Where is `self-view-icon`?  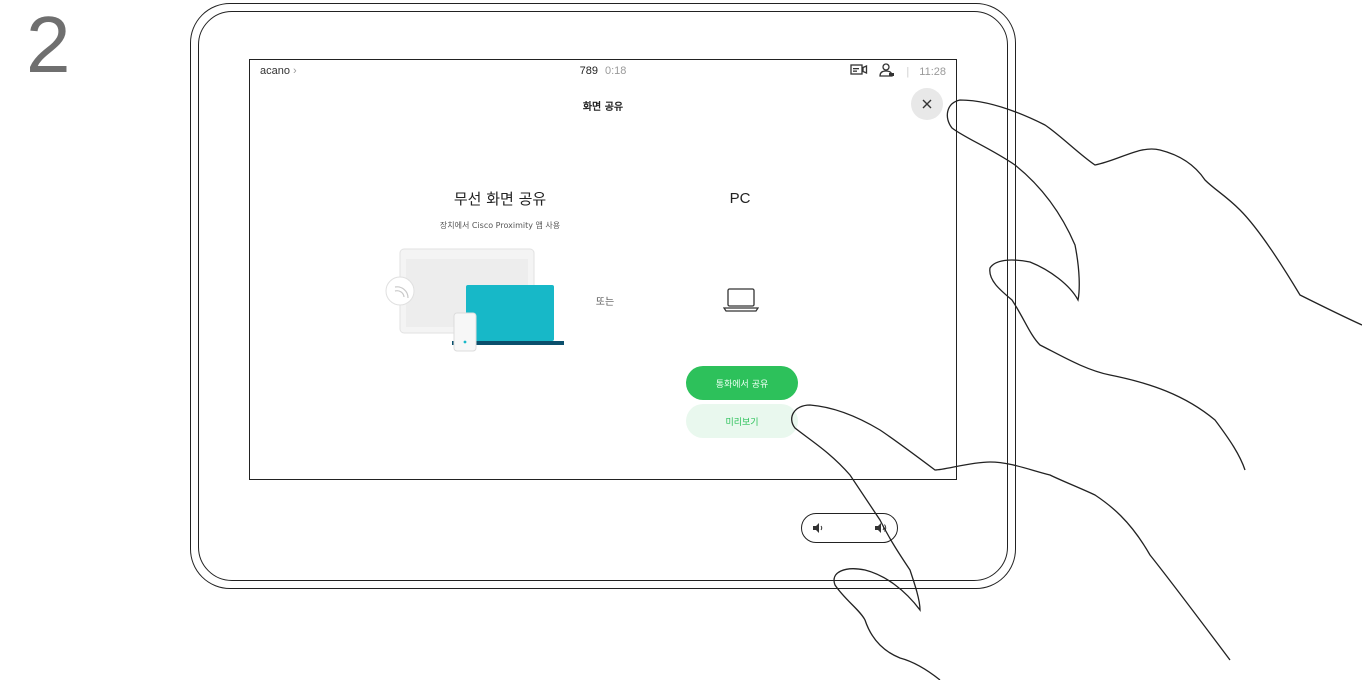 self-view-icon is located at coordinates (859, 71).